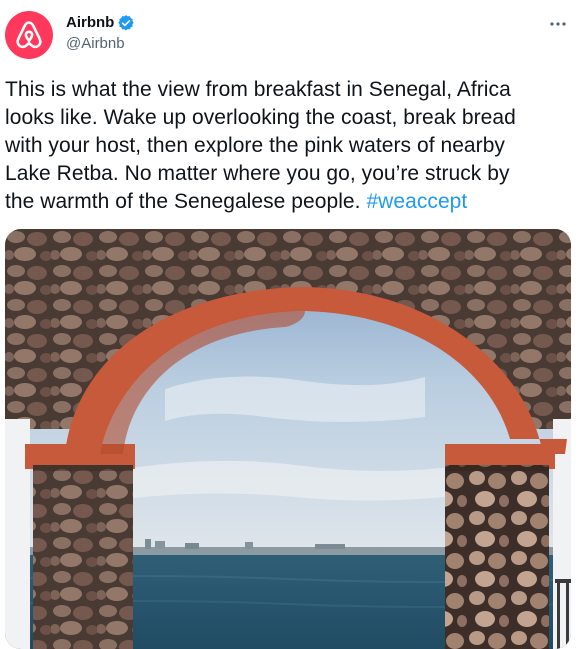 The height and width of the screenshot is (649, 582). I want to click on avatar, so click(29, 35).